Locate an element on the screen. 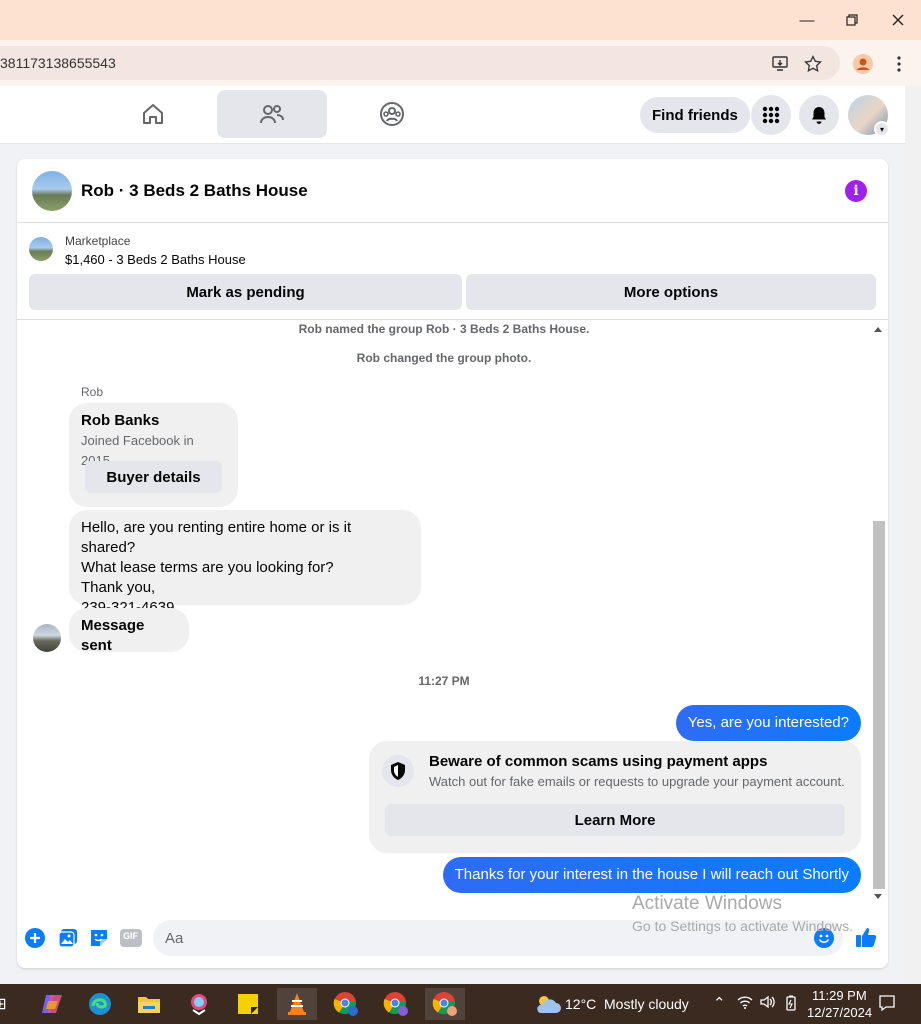  browser-titlebar: — is located at coordinates (460, 20).